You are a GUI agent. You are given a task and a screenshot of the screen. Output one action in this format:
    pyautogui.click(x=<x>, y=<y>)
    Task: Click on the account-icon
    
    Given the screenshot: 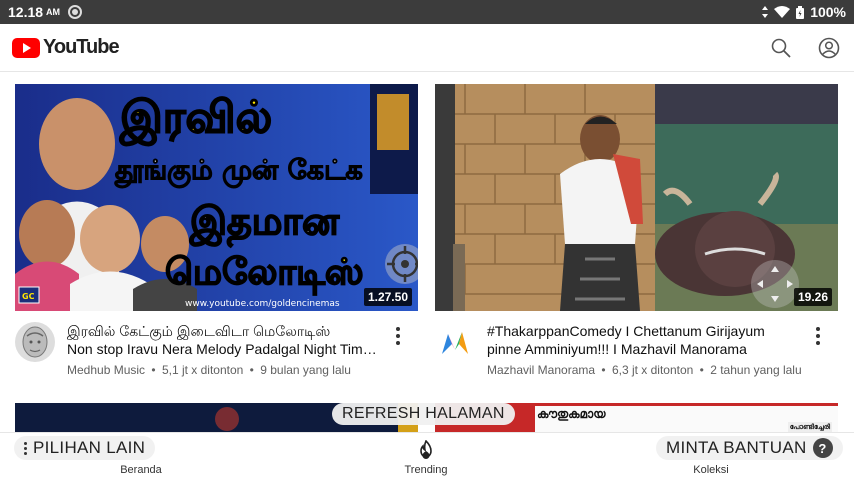 What is the action you would take?
    pyautogui.click(x=829, y=47)
    